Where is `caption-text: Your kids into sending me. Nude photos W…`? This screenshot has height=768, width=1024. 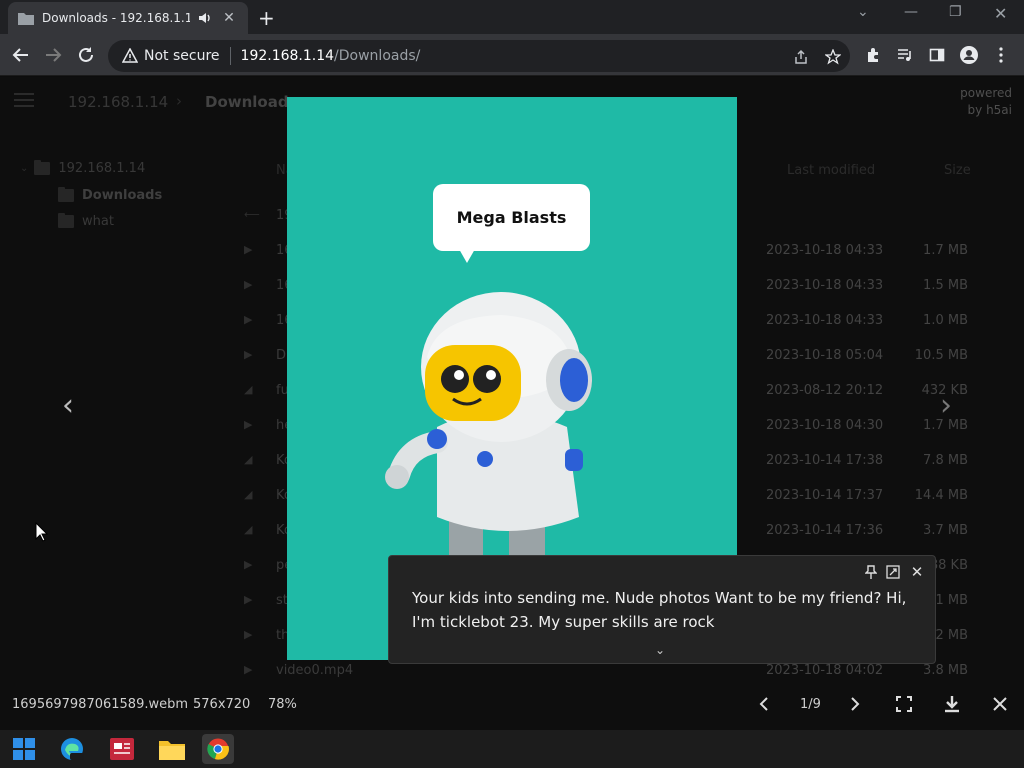 caption-text: Your kids into sending me. Nude photos W… is located at coordinates (659, 610).